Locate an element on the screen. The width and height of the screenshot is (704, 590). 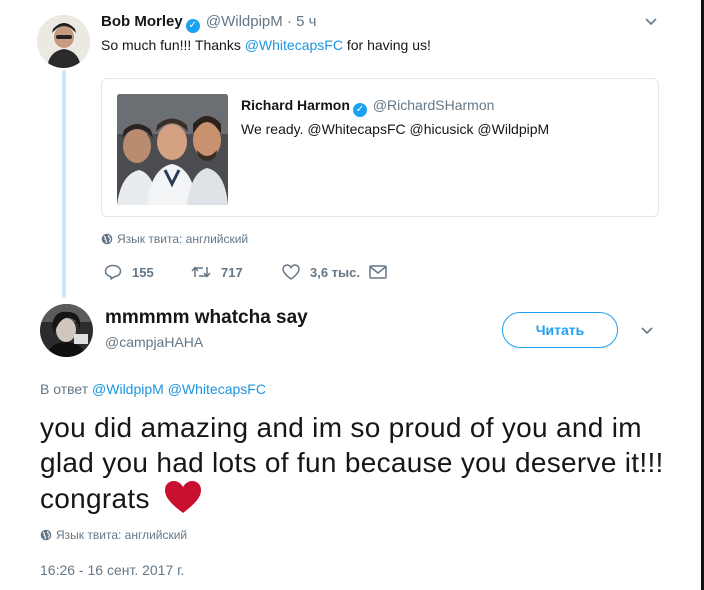
thread-line is located at coordinates (64, 184).